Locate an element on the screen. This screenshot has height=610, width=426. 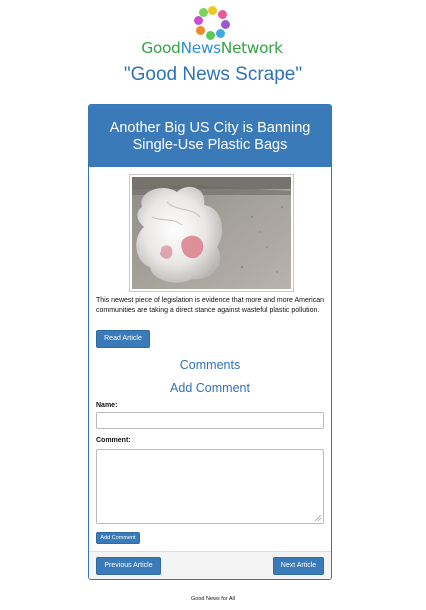
logo-flower-icon is located at coordinates (212, 23).